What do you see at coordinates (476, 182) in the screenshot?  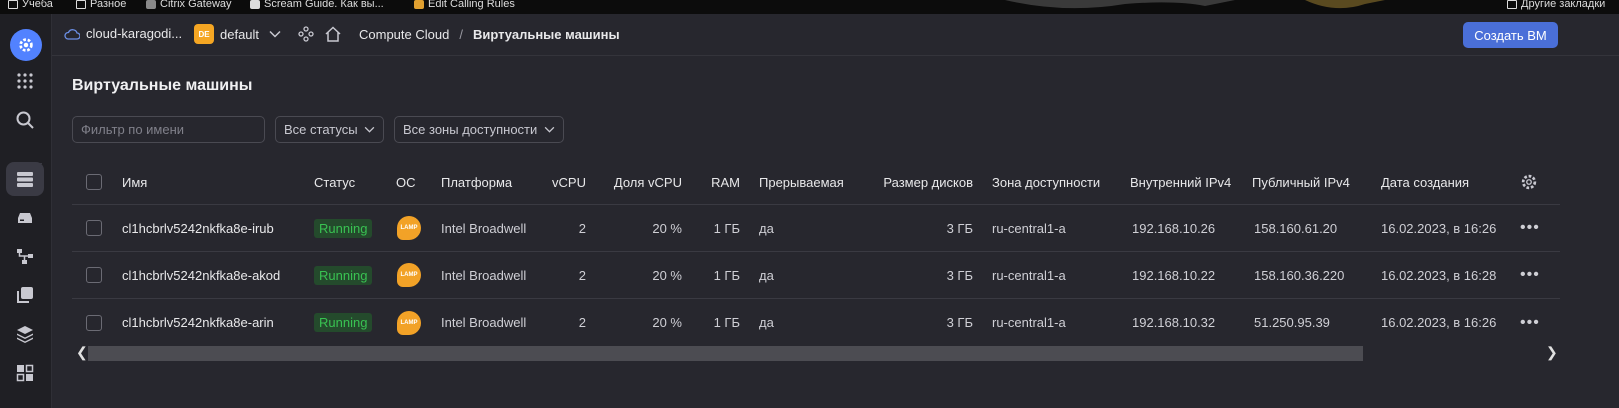 I see `col-platform: Платформа` at bounding box center [476, 182].